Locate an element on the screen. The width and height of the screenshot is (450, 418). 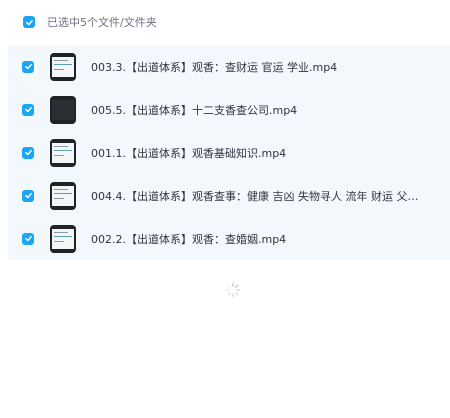
file-row: 002.2.【出道体系】观香：查婚姻.mp4 is located at coordinates (229, 238).